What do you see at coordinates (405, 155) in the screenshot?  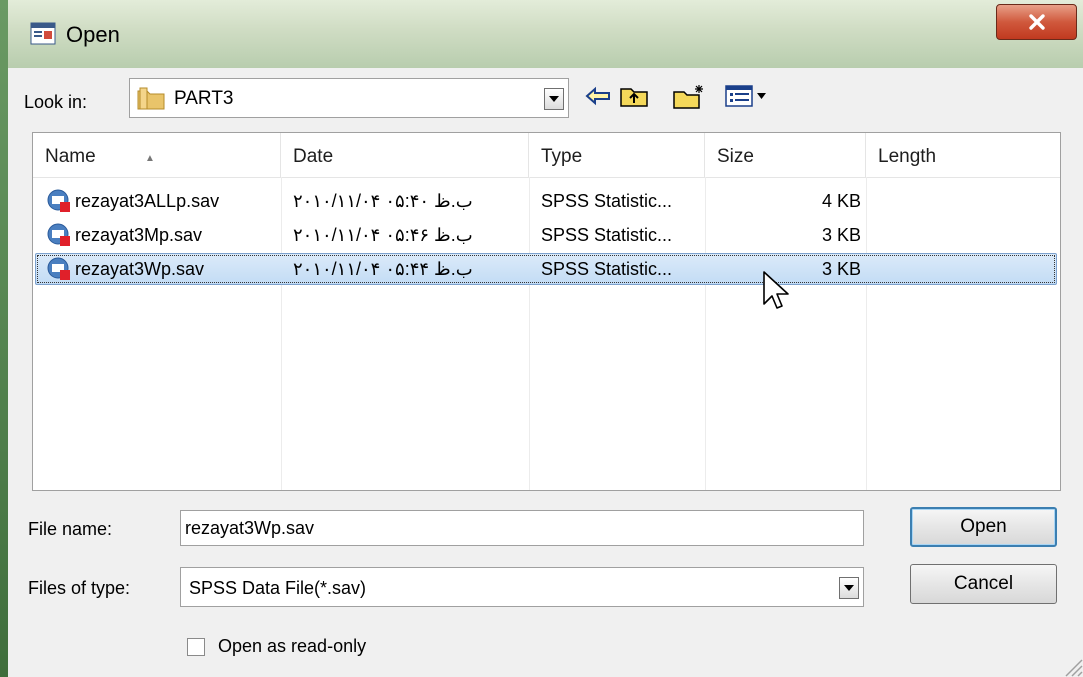 I see `column-header-date: Date` at bounding box center [405, 155].